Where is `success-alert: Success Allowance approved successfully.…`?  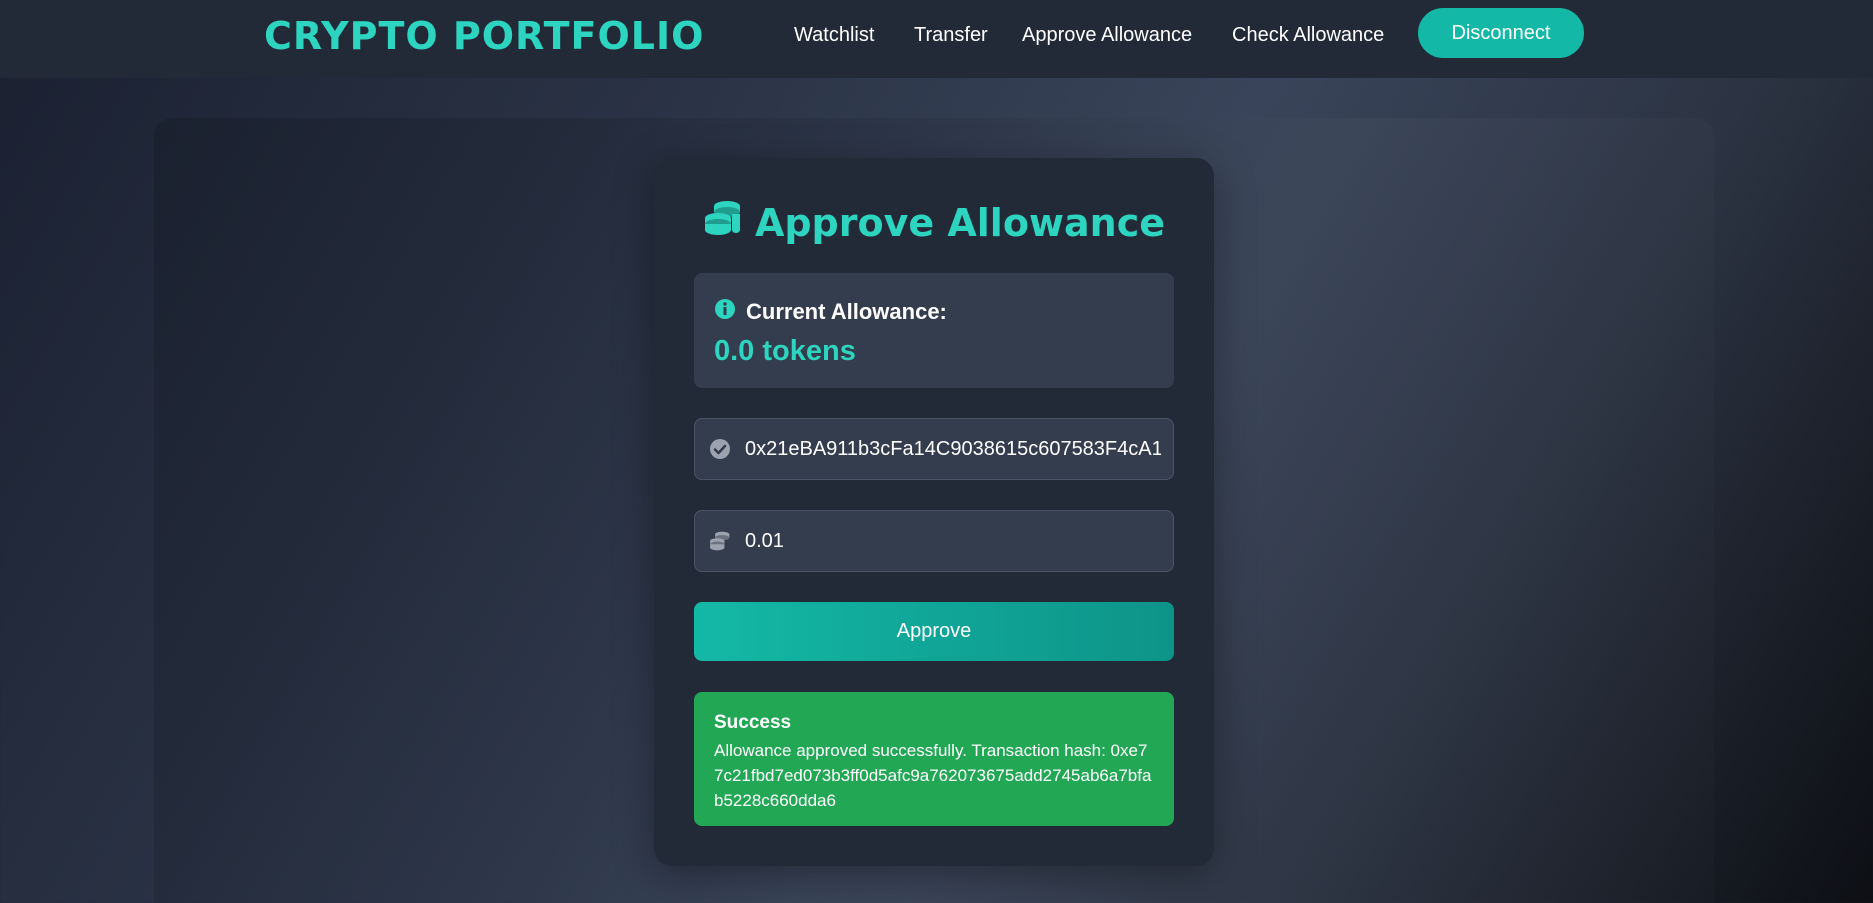 success-alert: Success Allowance approved successfully.… is located at coordinates (934, 759).